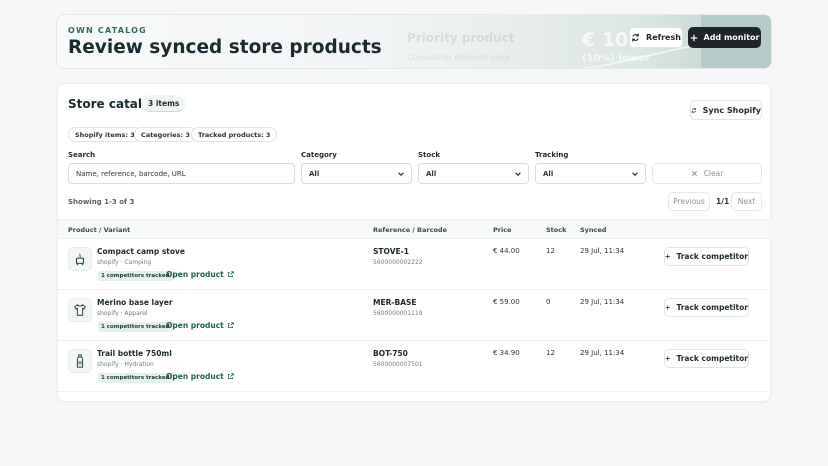 Image resolution: width=828 pixels, height=466 pixels. Describe the element at coordinates (165, 134) in the screenshot. I see `categories-pill: Categories: 3` at that location.